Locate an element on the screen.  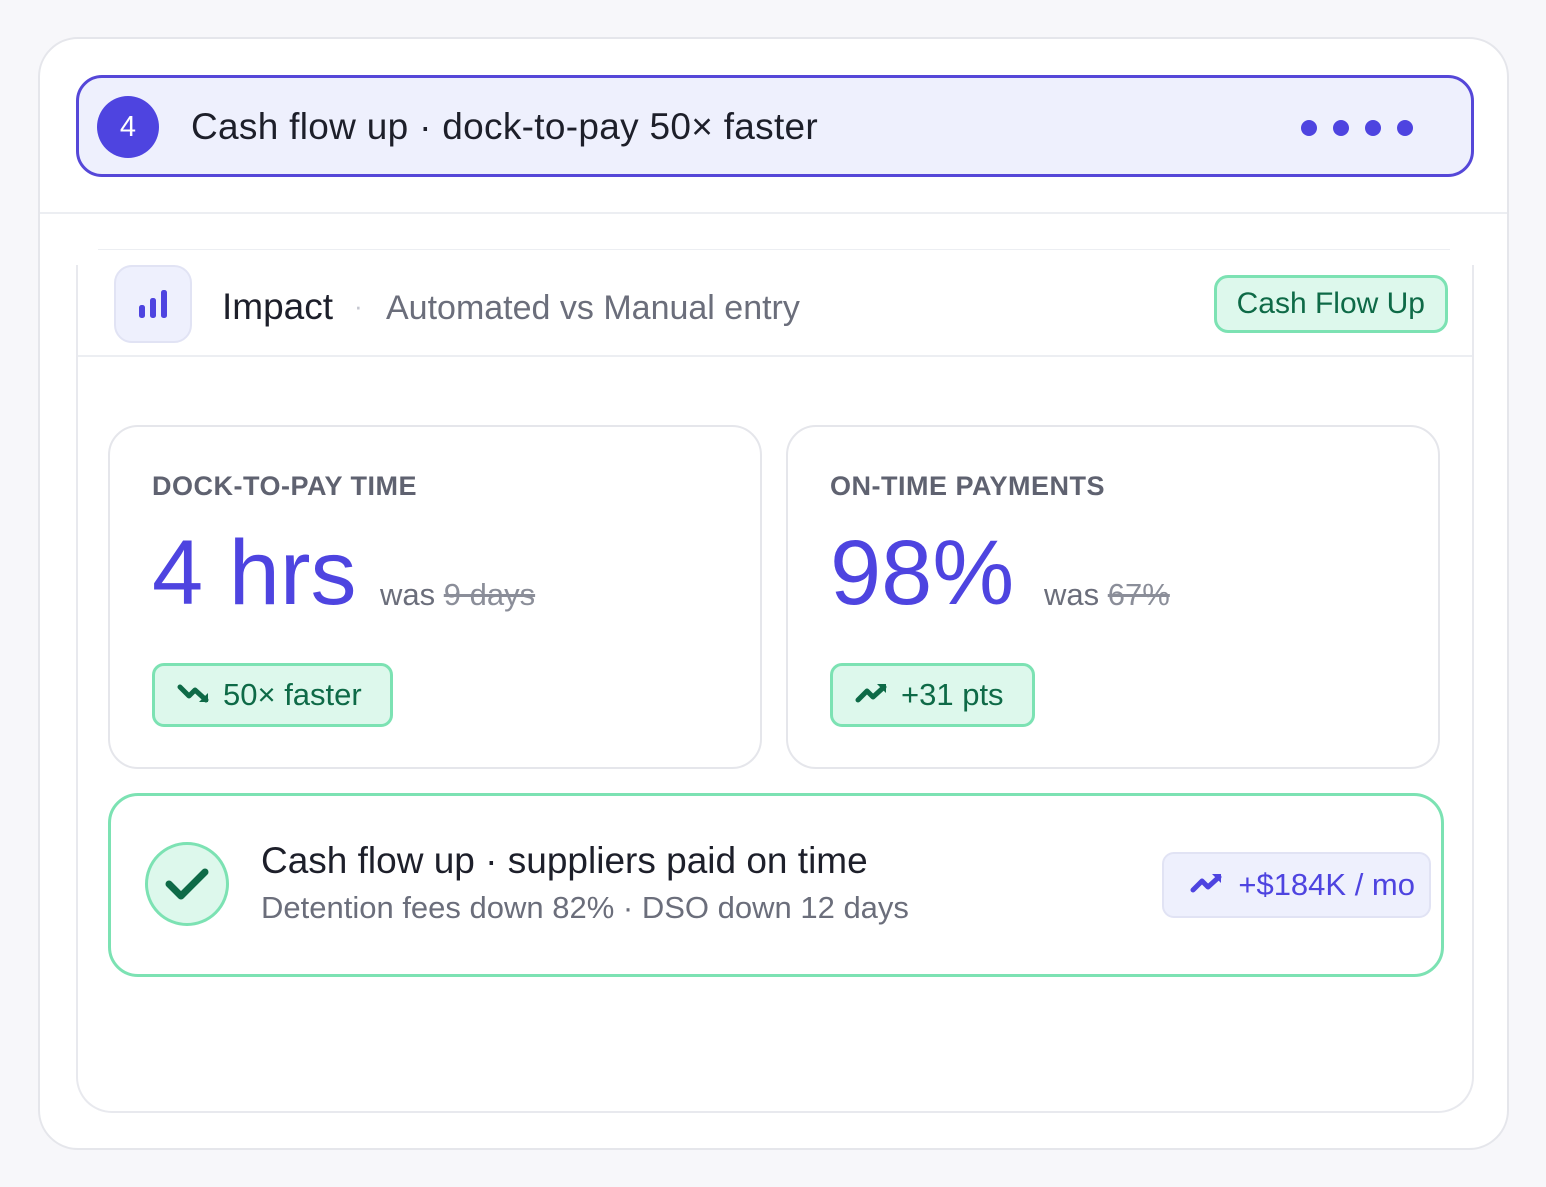
summary-title: Cash flow up · suppliers paid on time is located at coordinates (564, 860).